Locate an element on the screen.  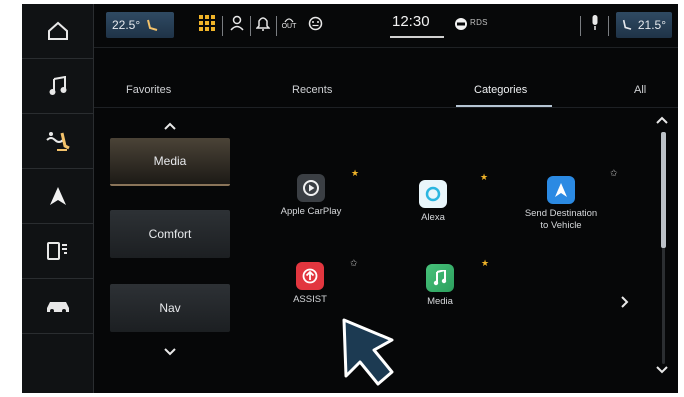
driver-temp: 22.5° is located at coordinates (126, 25).